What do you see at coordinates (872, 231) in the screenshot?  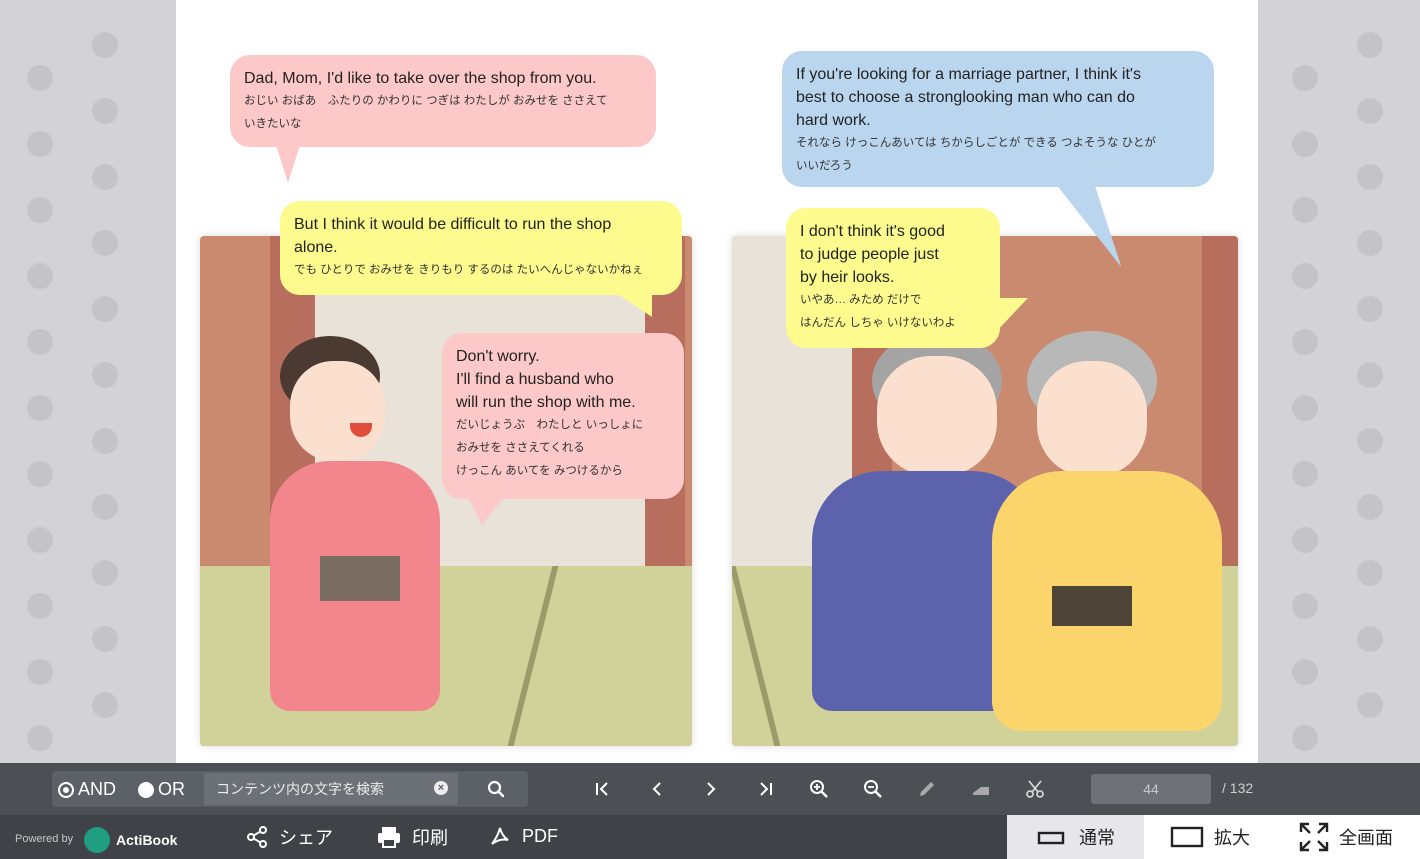 I see `bubble-english-text: I don't think it's good` at bounding box center [872, 231].